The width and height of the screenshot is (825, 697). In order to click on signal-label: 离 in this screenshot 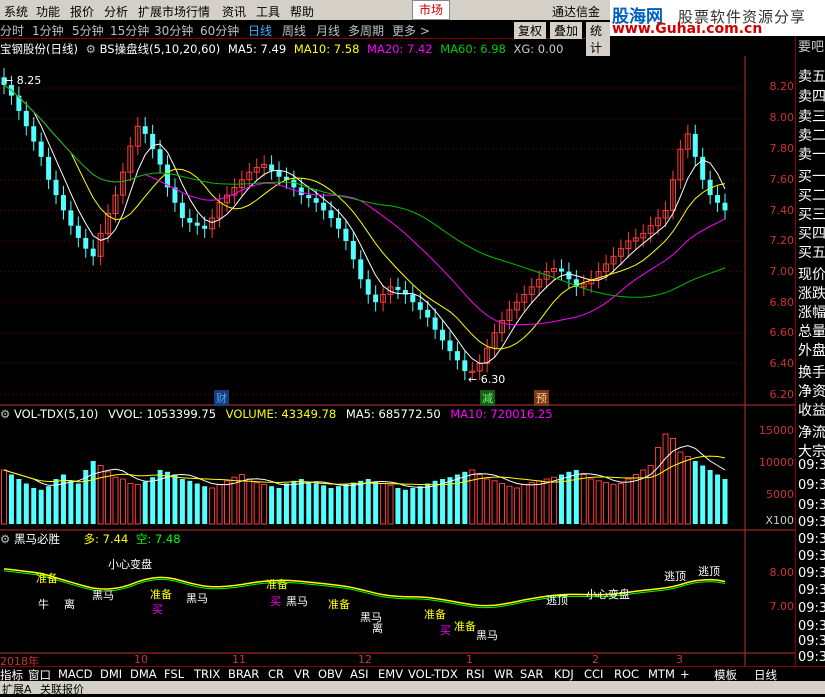, I will do `click(377, 628)`.